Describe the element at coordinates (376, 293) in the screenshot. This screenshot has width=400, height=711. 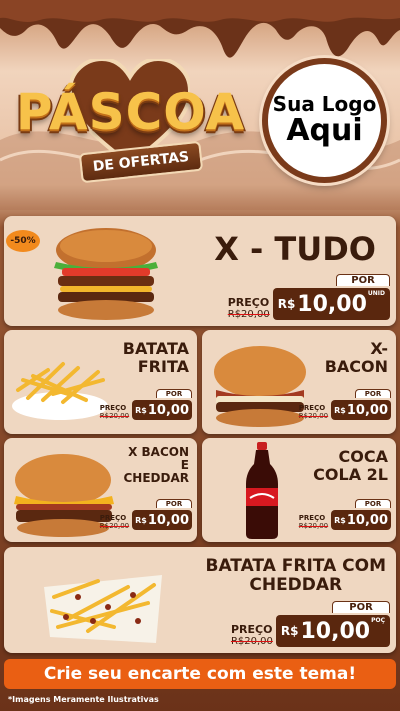
I see `unit-label: UNID` at that location.